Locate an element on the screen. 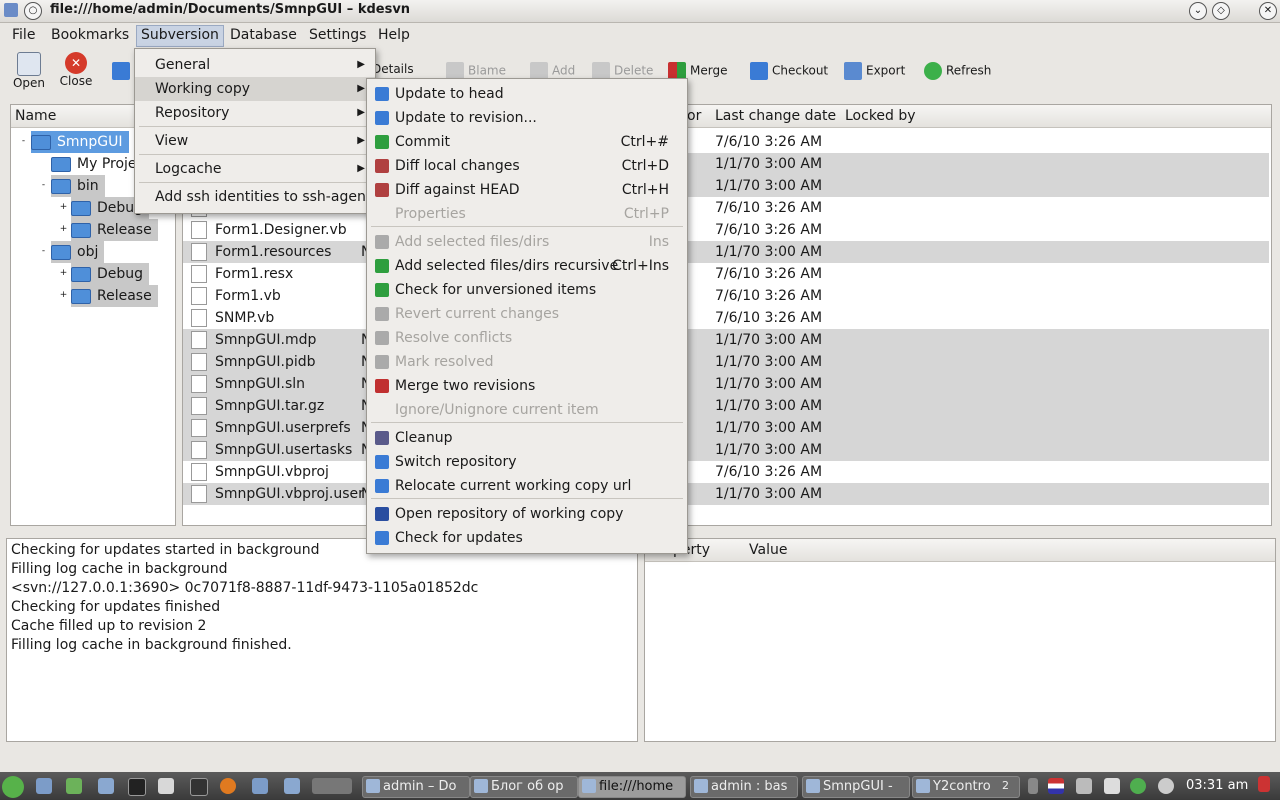  notification-icon is located at coordinates (1264, 784).